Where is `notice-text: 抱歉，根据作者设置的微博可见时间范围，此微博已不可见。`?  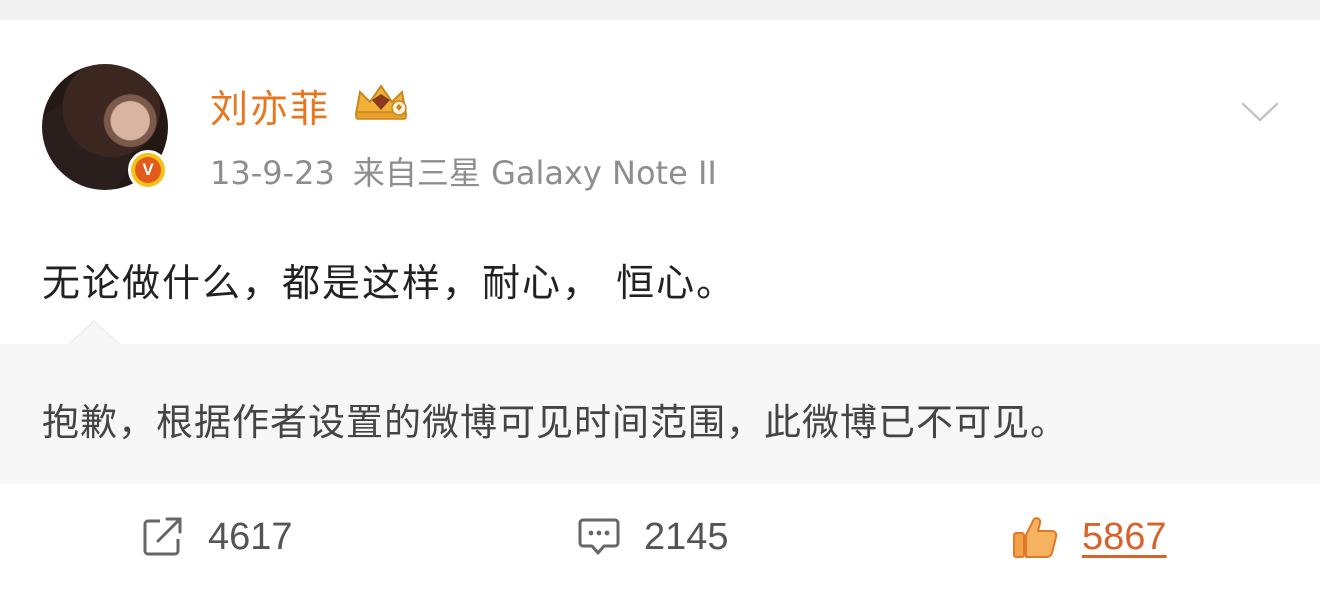
notice-text: 抱歉，根据作者设置的微博可见时间范围，此微博已不可见。 is located at coordinates (555, 422).